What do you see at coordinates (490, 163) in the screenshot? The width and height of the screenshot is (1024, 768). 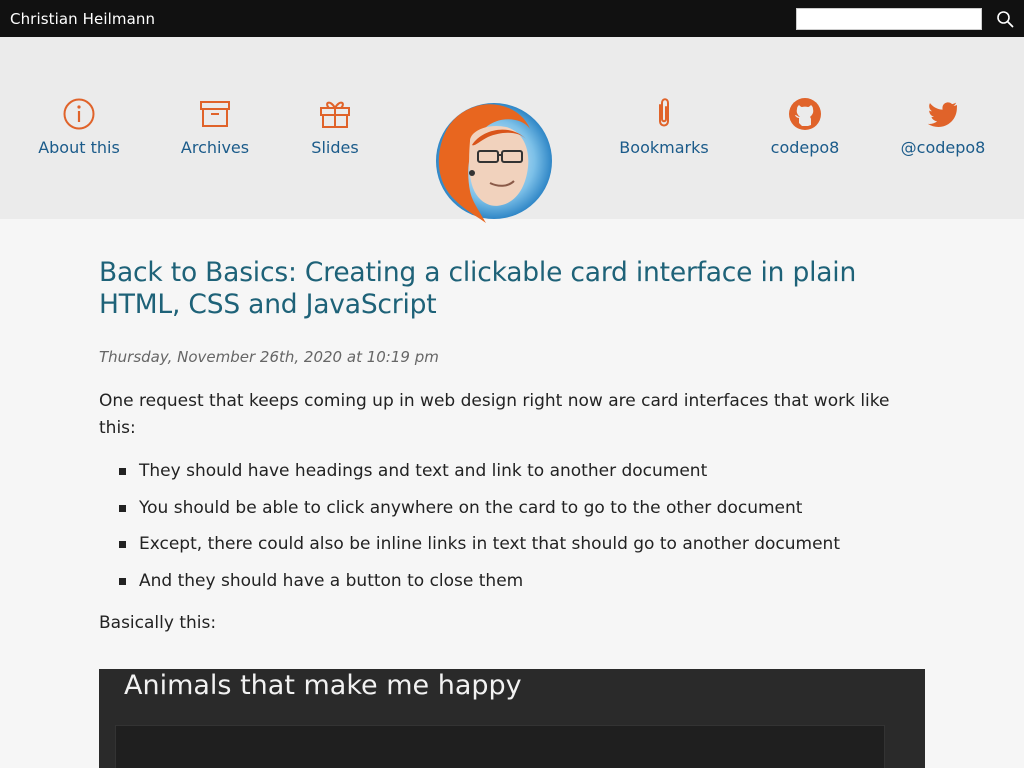 I see `avatar` at bounding box center [490, 163].